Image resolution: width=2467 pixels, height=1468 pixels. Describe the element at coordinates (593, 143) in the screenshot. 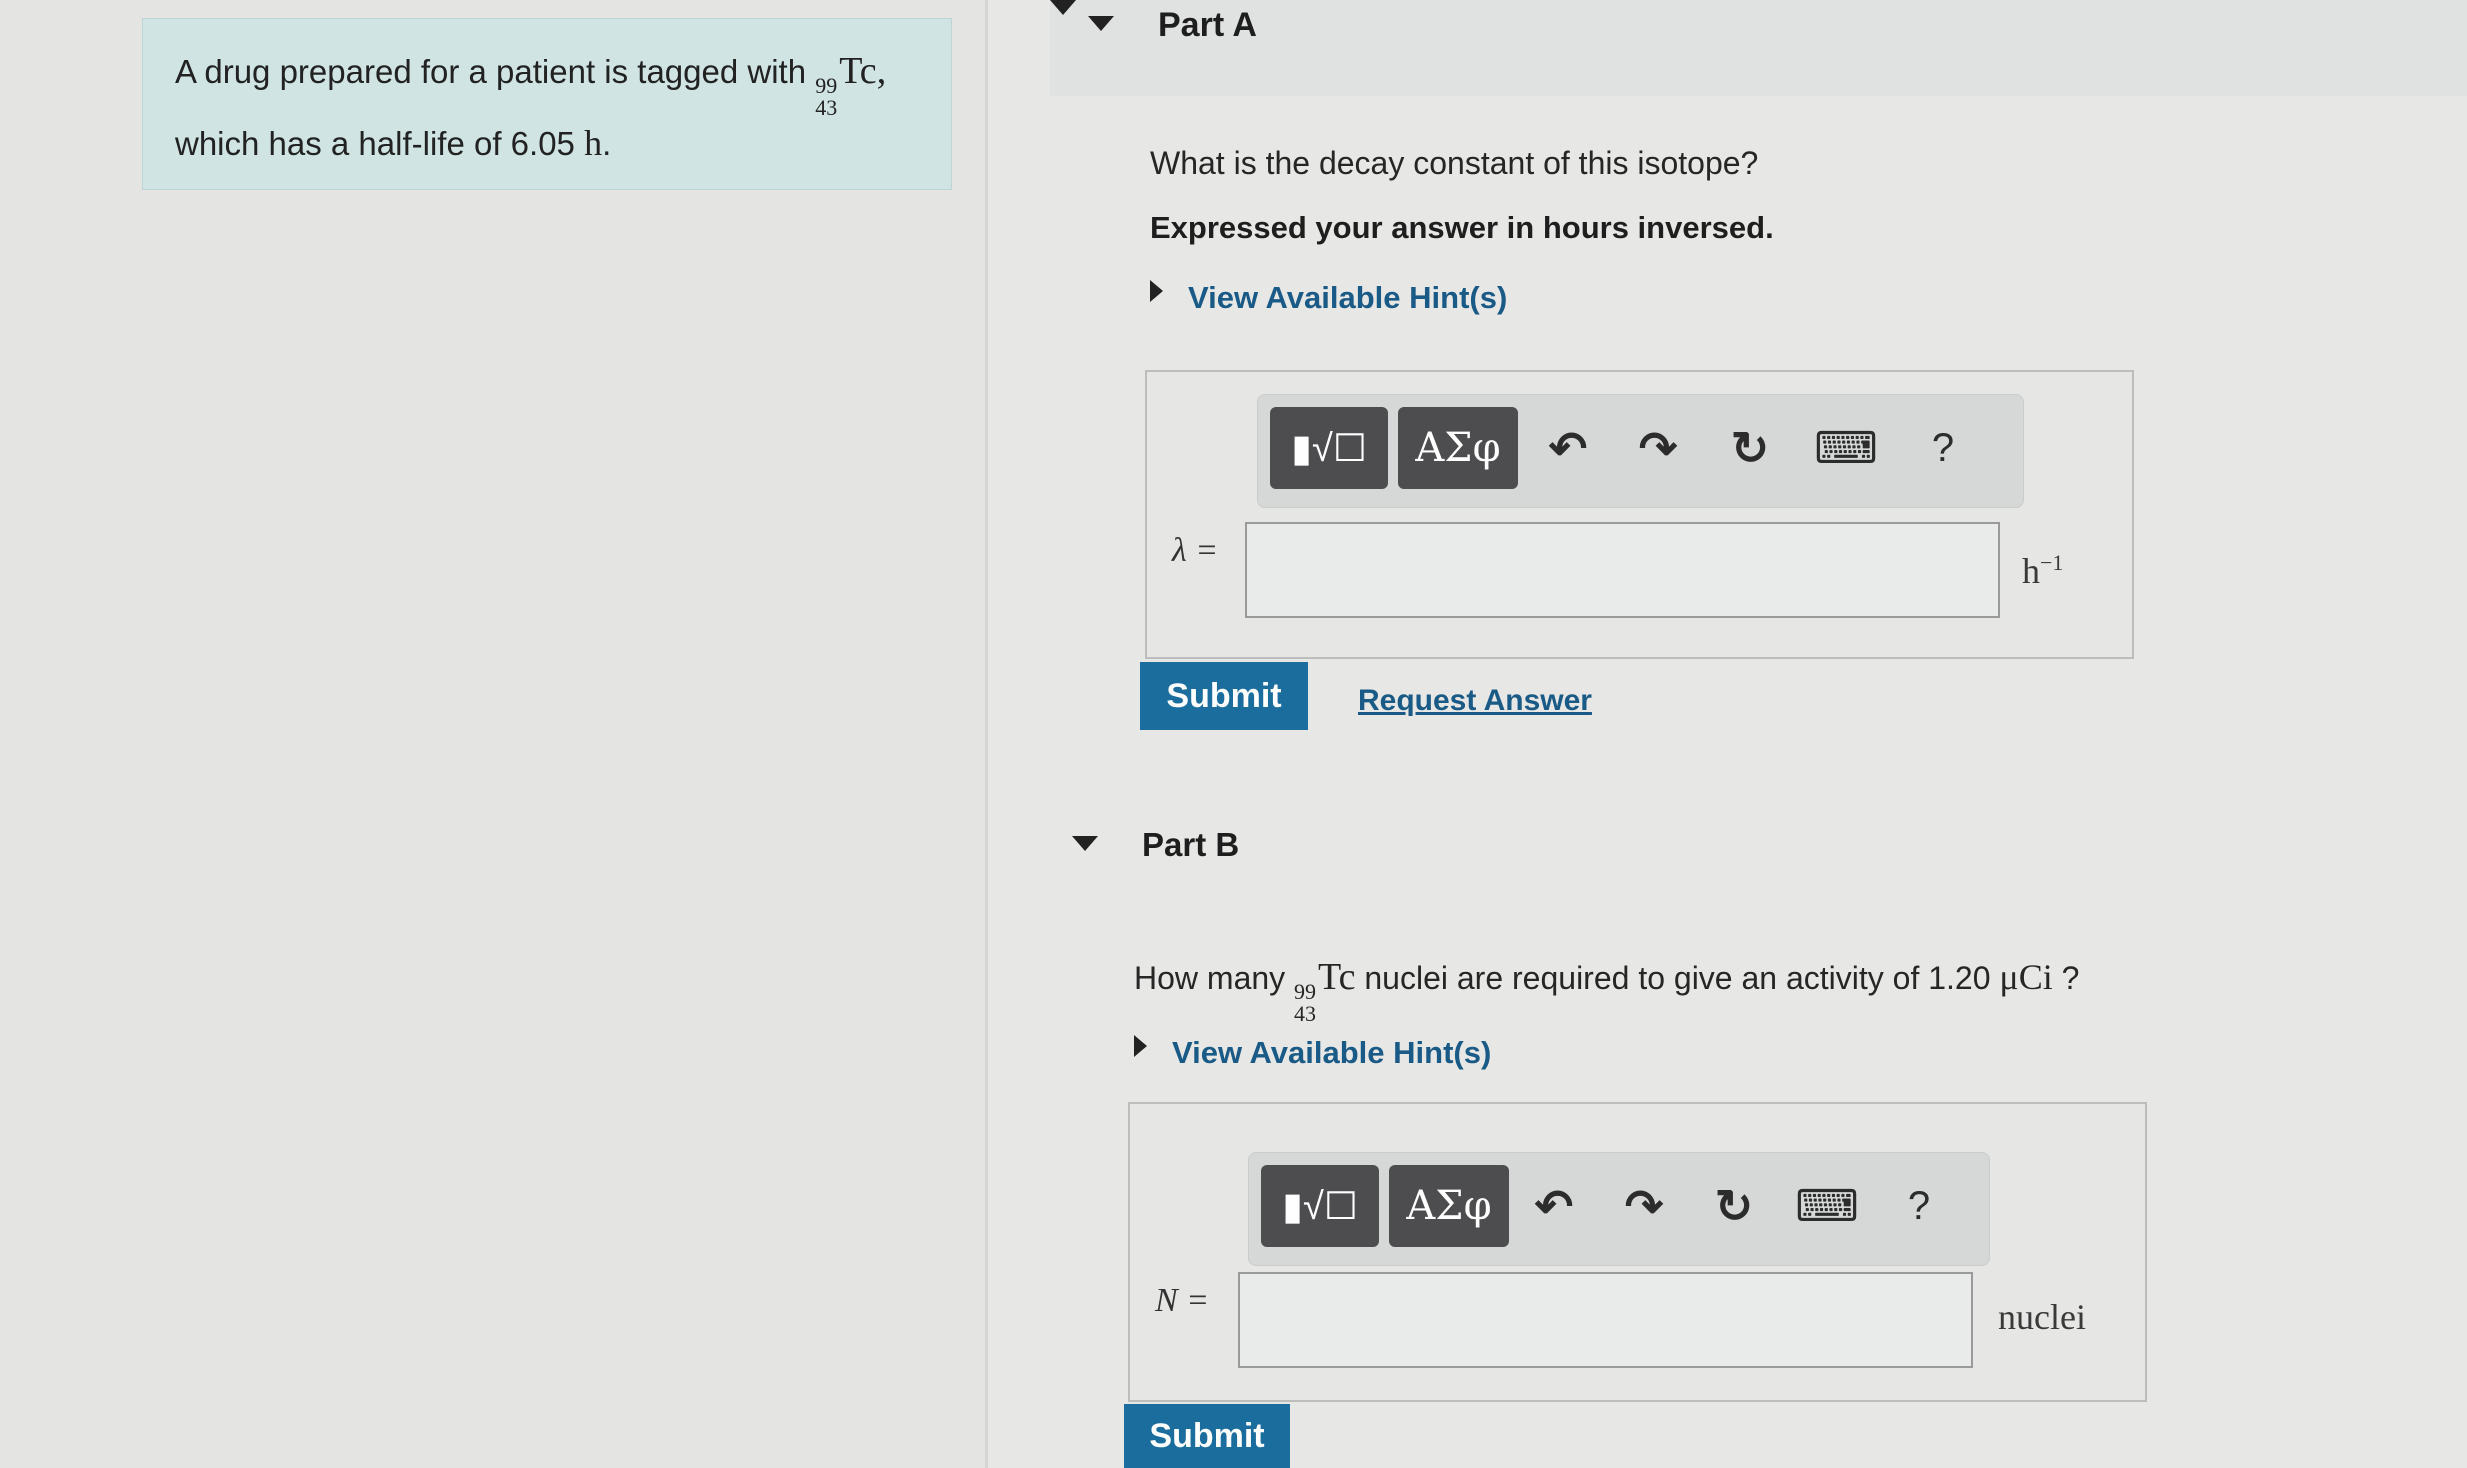

I see `half-life-unit: h` at that location.